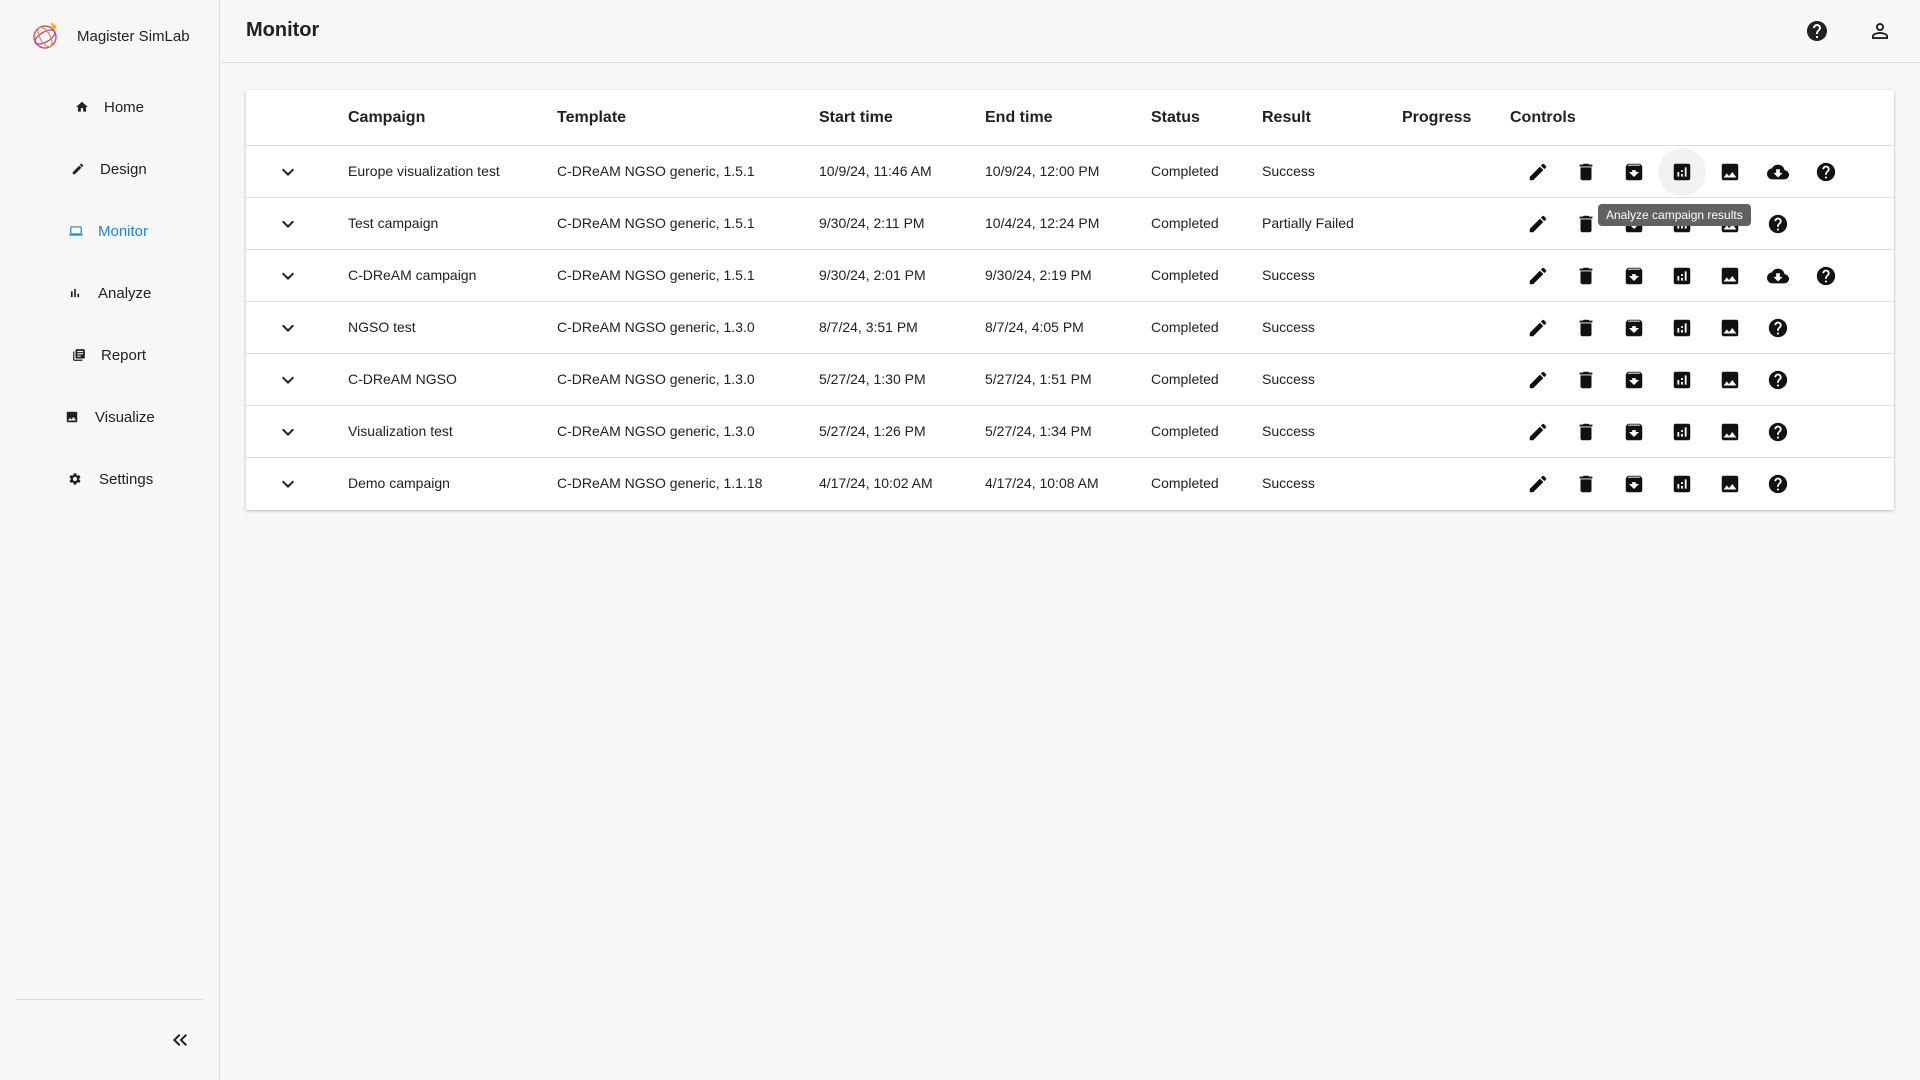 The height and width of the screenshot is (1080, 1920). Describe the element at coordinates (872, 223) in the screenshot. I see `start-time: 9/30/24, 2:11 PM` at that location.